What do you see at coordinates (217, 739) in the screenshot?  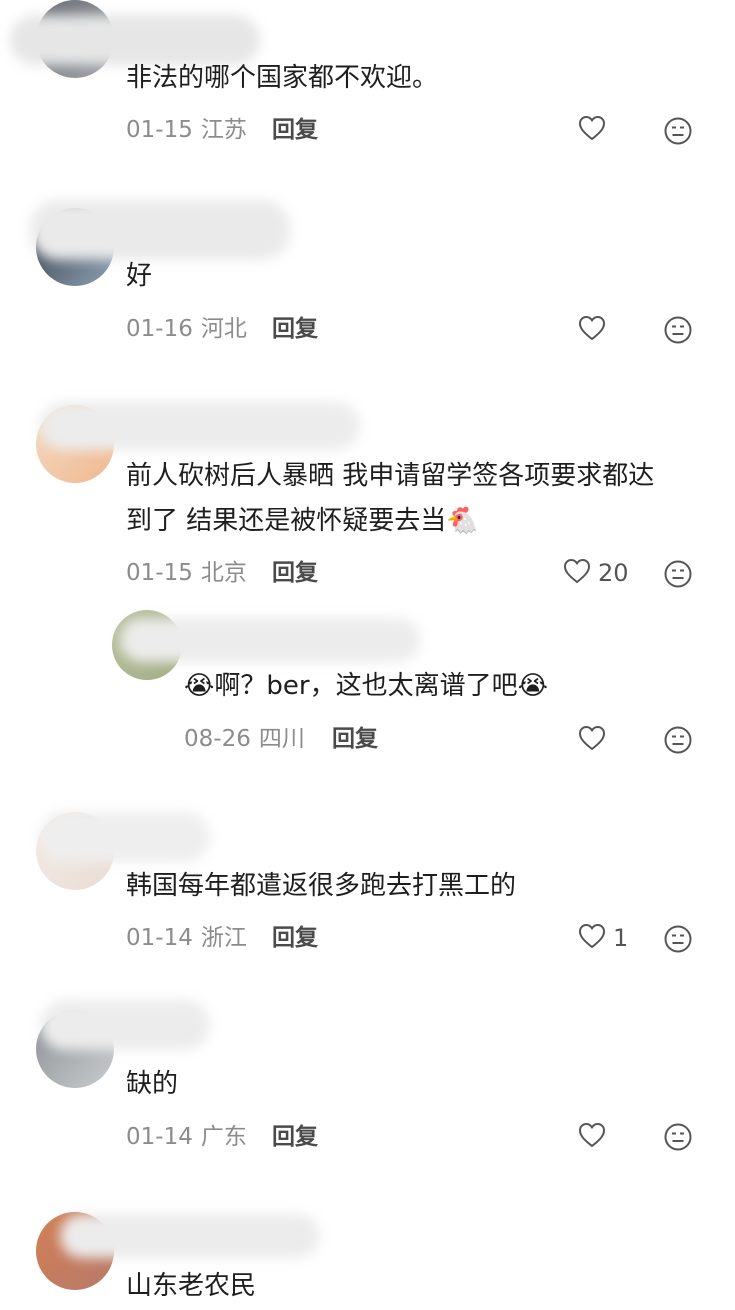 I see `comment-date: 08-26` at bounding box center [217, 739].